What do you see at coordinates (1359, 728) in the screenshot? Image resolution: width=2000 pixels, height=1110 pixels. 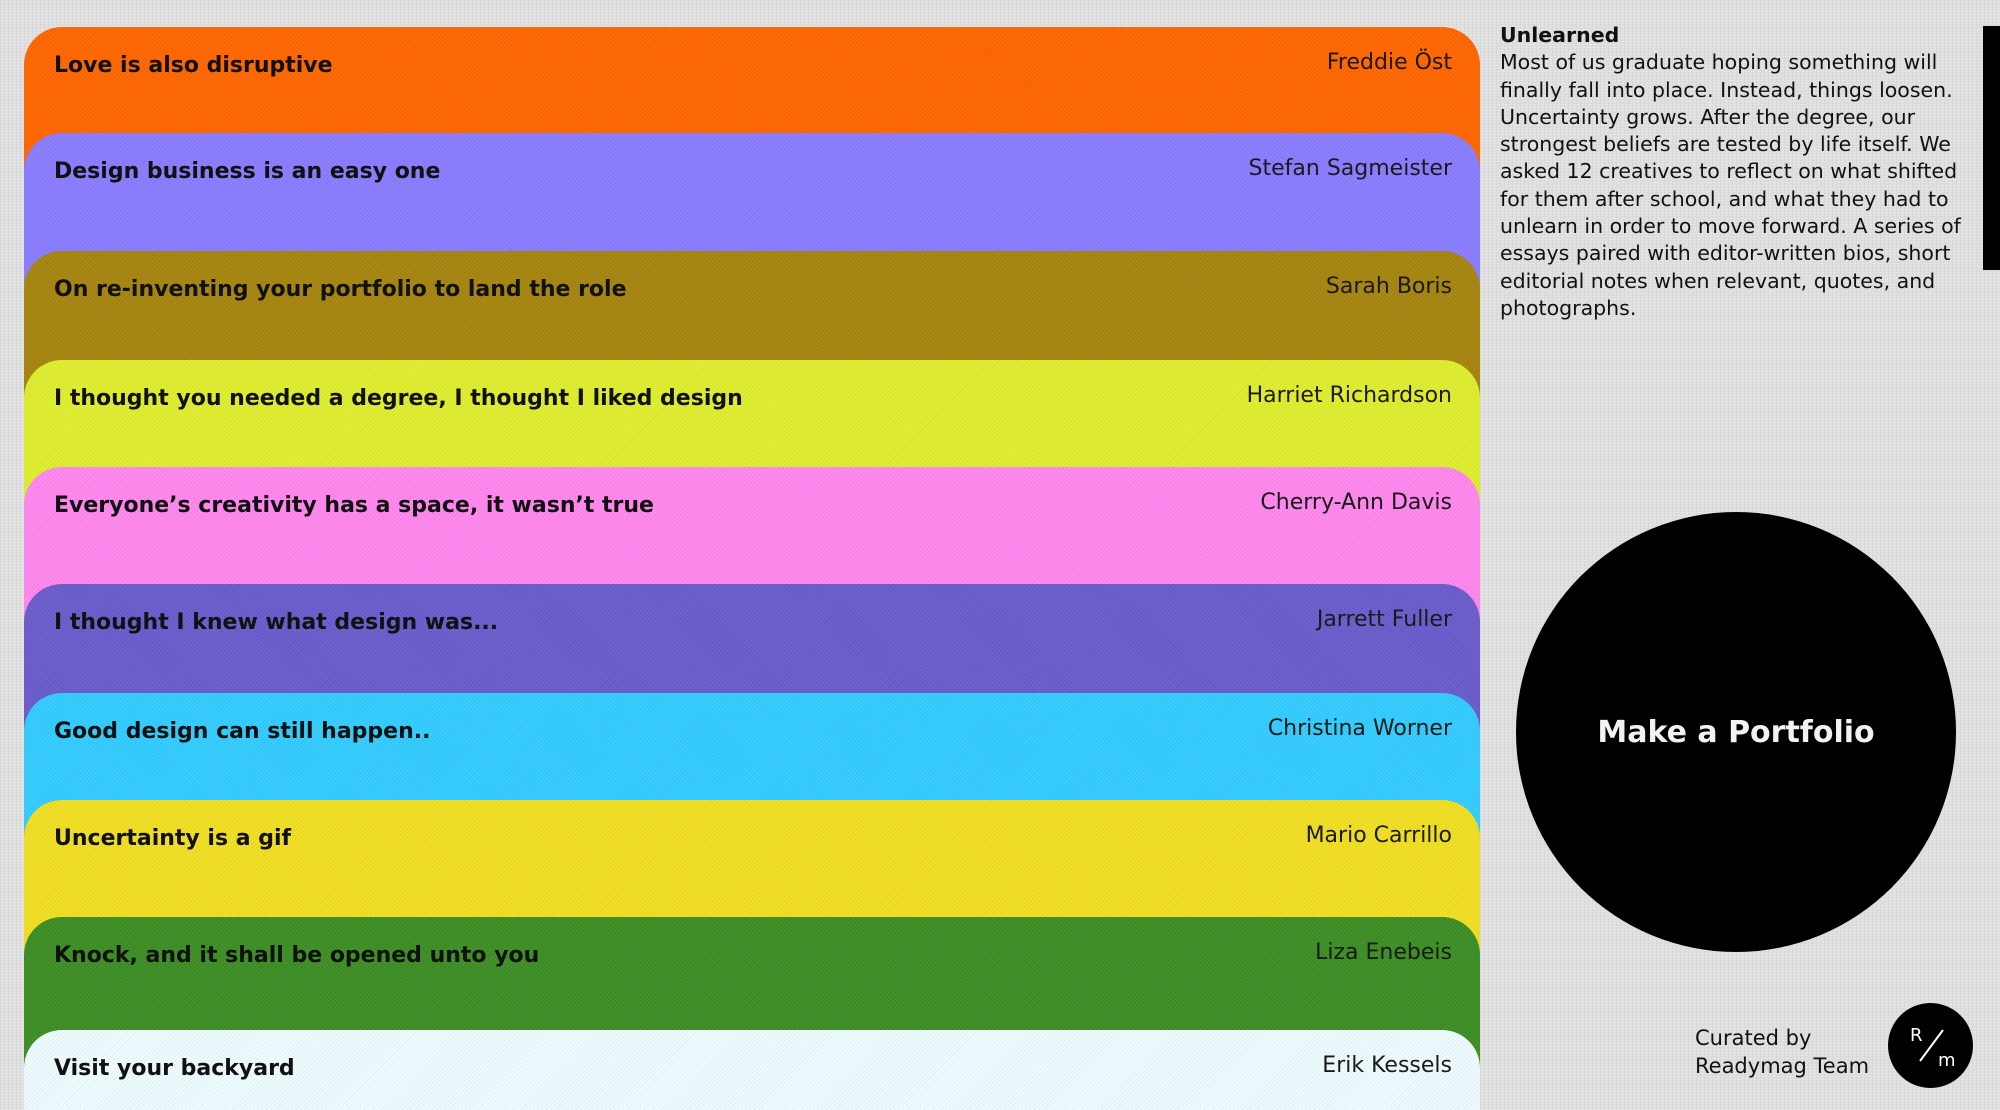 I see `essay-author: Christina Worner` at bounding box center [1359, 728].